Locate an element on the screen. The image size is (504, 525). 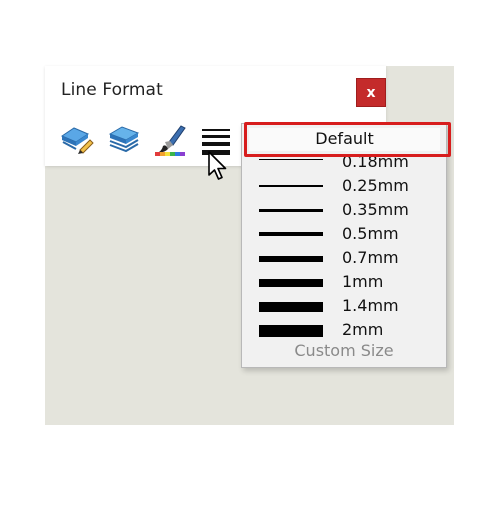
width-option-1mm: 1mm is located at coordinates (351, 283).